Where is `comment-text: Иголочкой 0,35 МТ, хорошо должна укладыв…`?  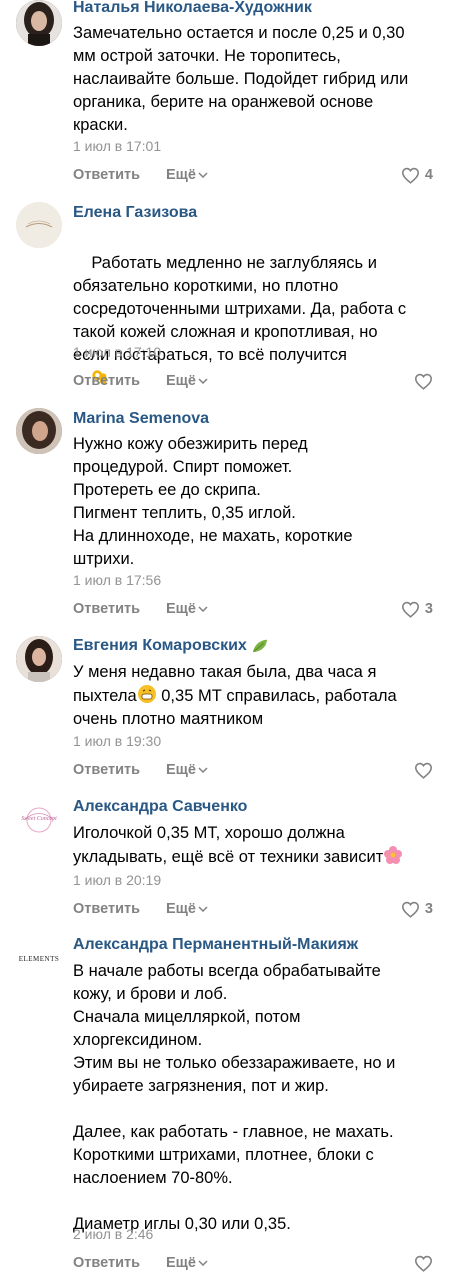
comment-text: Иголочкой 0,35 МТ, хорошо должна укладыв… is located at coordinates (254, 845).